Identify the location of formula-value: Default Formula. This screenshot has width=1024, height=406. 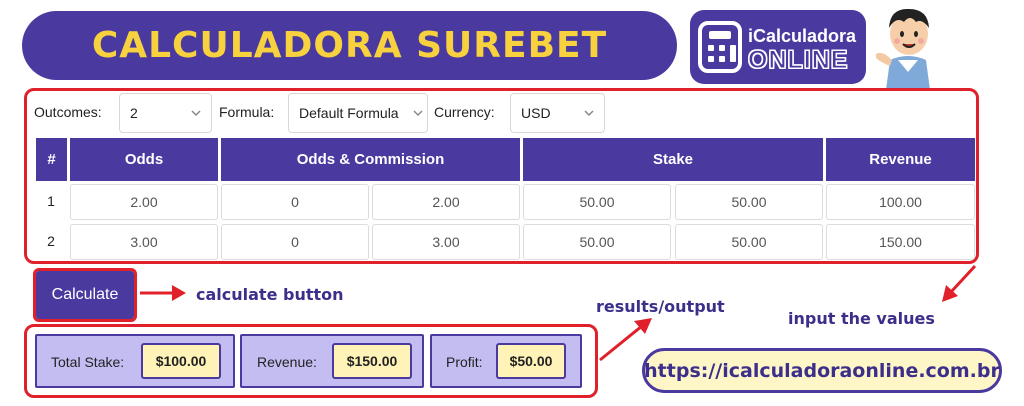
(349, 113).